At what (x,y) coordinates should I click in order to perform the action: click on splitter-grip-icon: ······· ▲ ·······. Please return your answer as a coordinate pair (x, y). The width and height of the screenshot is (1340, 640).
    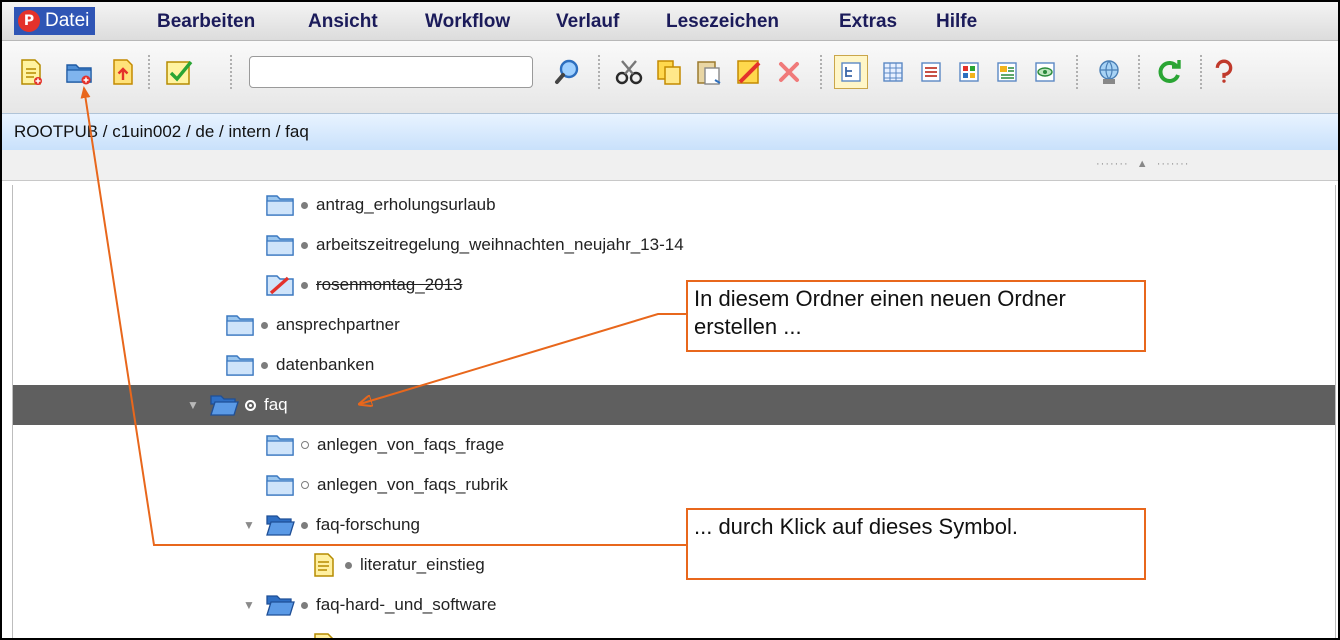
    Looking at the image, I should click on (1142, 164).